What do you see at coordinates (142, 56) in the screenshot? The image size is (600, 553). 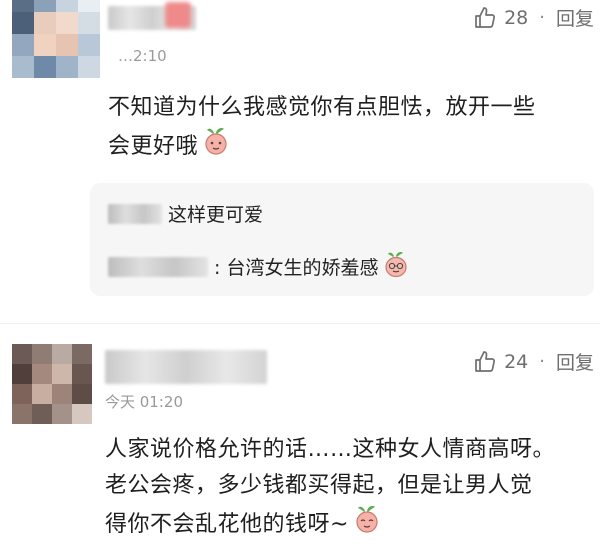 I see `comment-time: …2:10` at bounding box center [142, 56].